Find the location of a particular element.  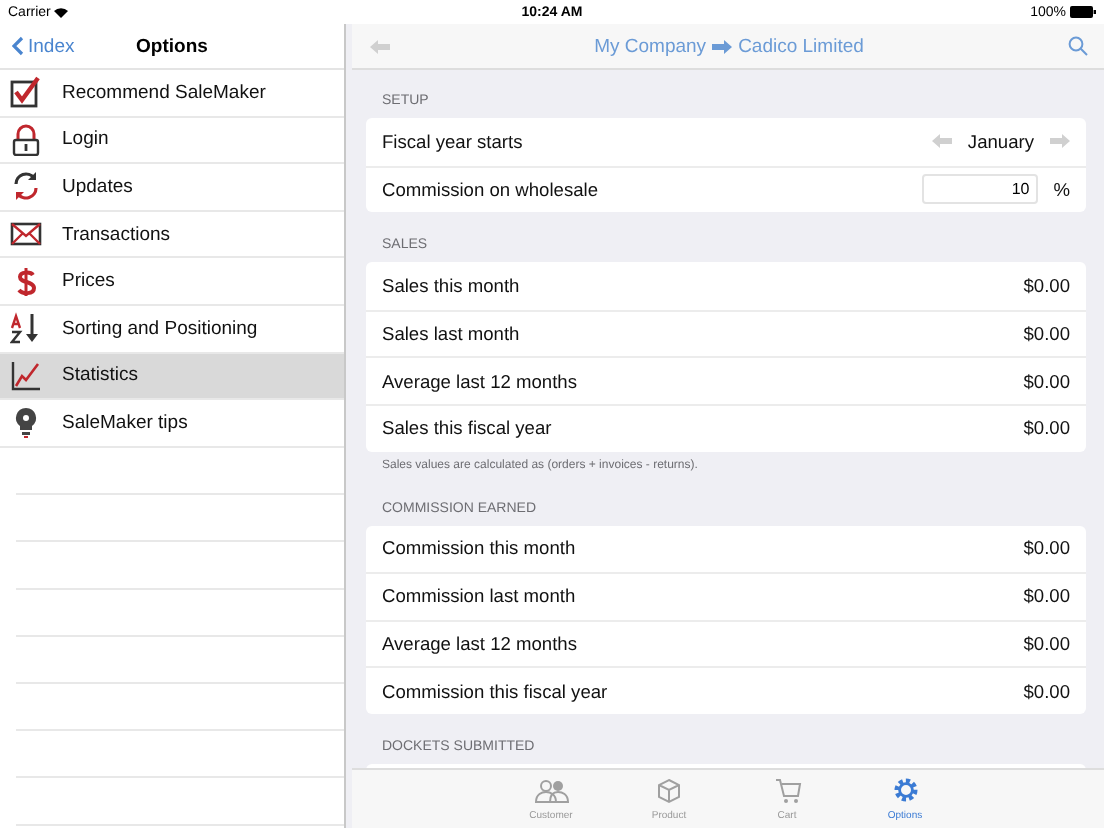

people-icon is located at coordinates (551, 790).